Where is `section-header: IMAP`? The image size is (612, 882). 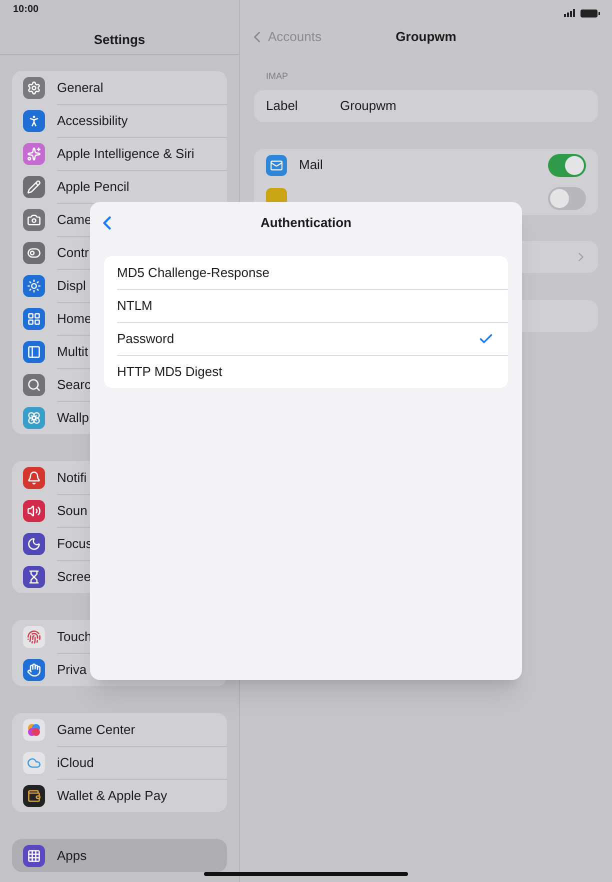 section-header: IMAP is located at coordinates (277, 76).